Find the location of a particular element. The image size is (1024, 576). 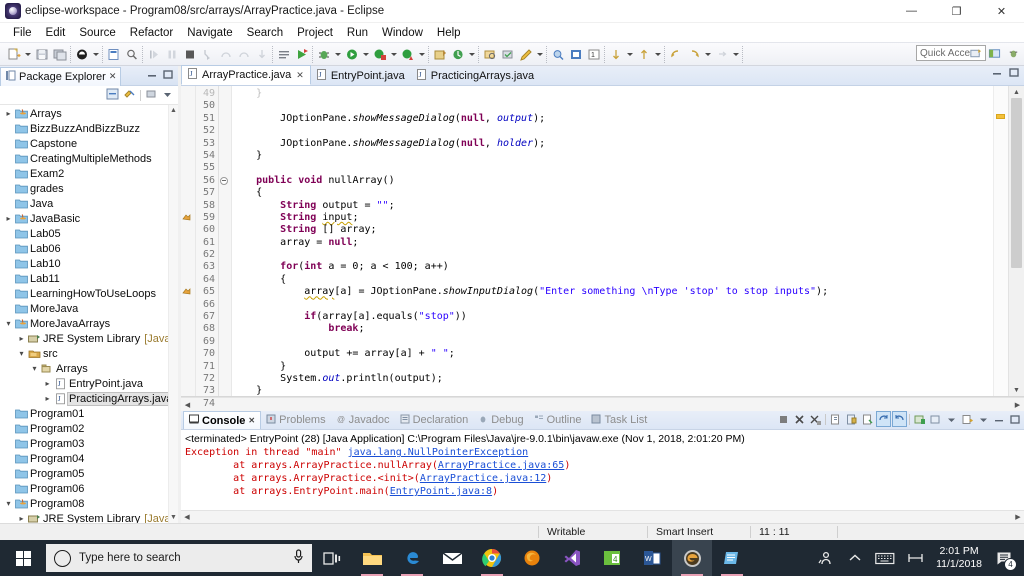

tree-item: ▾ MoreJavaArrays is located at coordinates (89, 323).